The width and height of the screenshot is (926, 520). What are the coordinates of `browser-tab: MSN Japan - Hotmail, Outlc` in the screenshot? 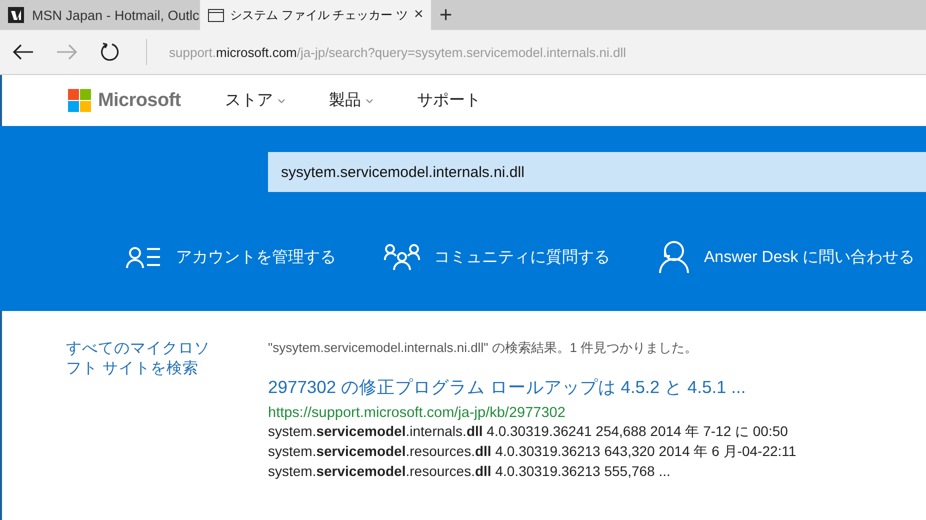 It's located at (100, 15).